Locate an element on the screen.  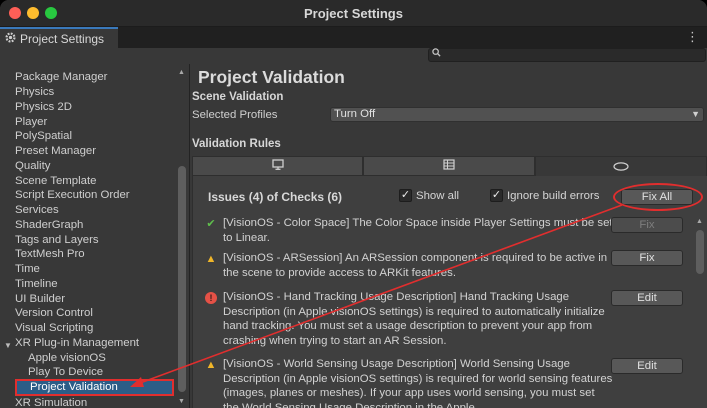
sidebar-item-physics: Physics is located at coordinates (34, 93).